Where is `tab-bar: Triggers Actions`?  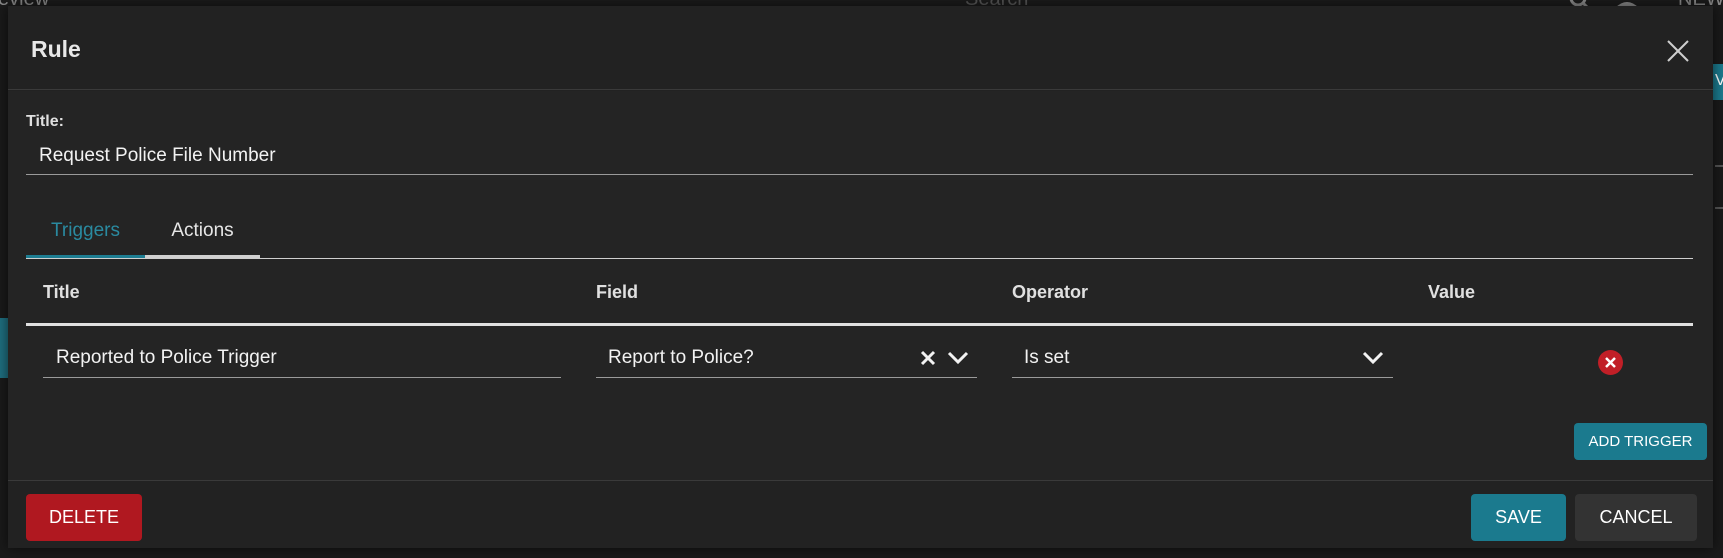
tab-bar: Triggers Actions is located at coordinates (859, 233).